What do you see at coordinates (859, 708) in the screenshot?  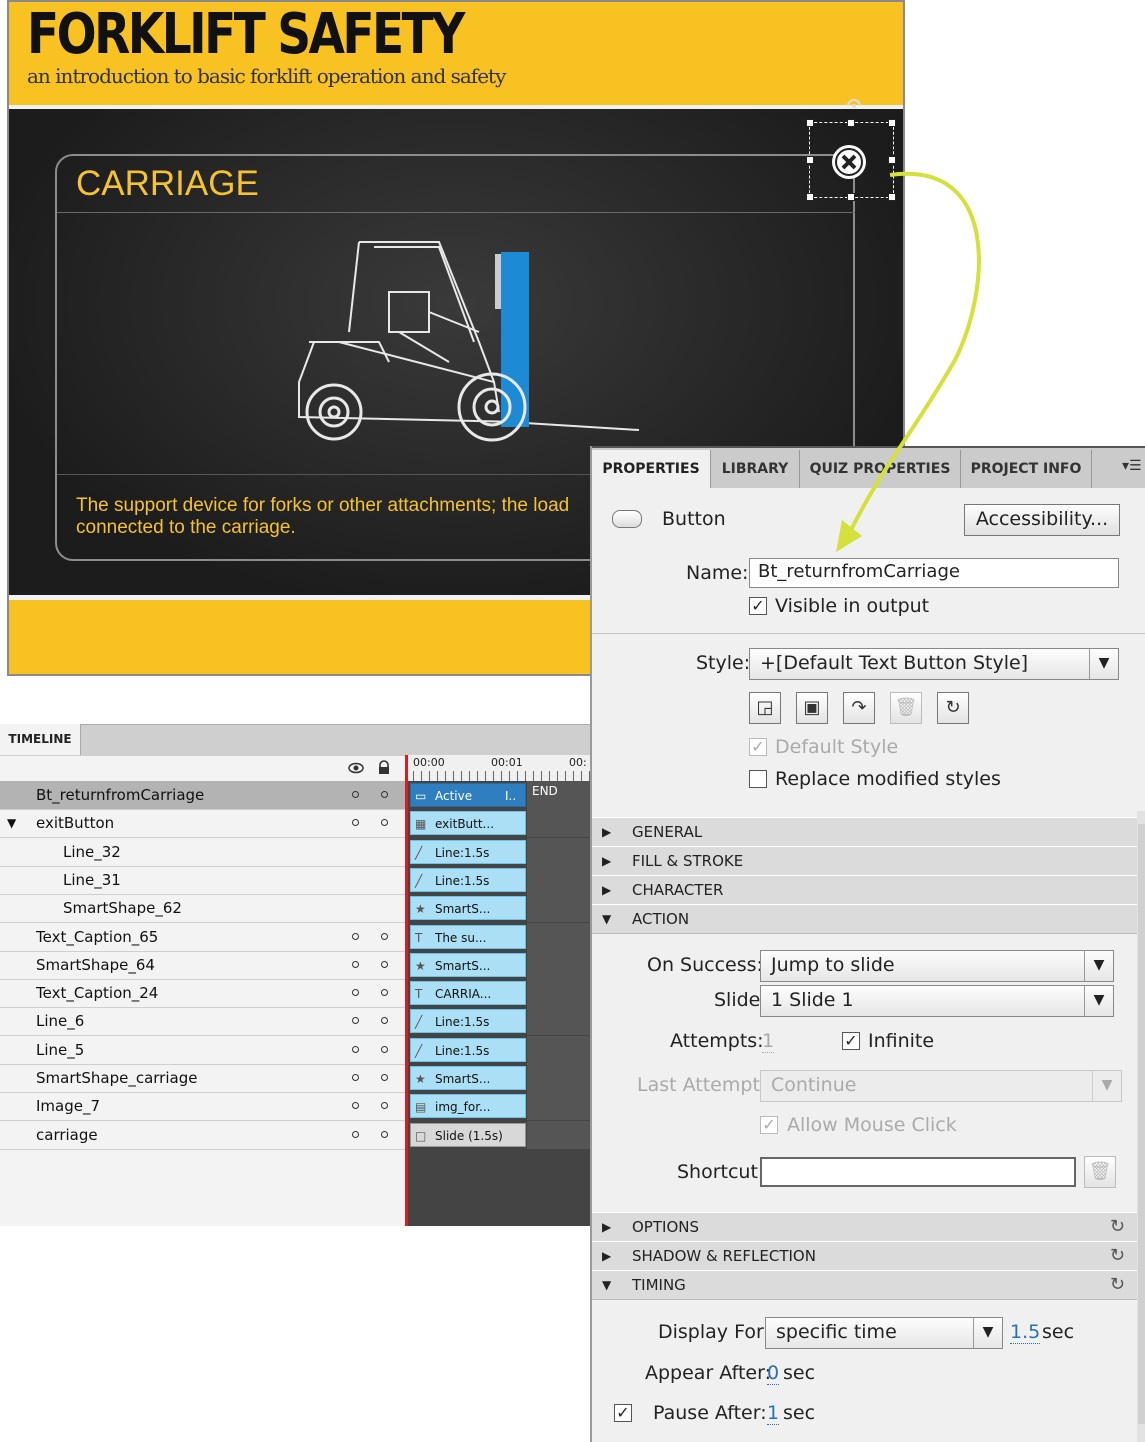 I see `redo-icon: ↷` at bounding box center [859, 708].